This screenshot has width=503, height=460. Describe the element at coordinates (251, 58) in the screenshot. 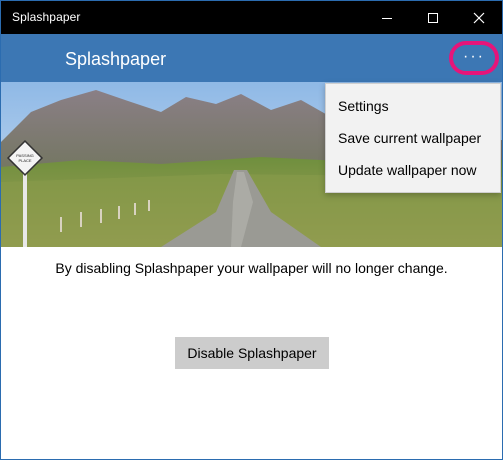

I see `app-header: Splashpaper` at that location.